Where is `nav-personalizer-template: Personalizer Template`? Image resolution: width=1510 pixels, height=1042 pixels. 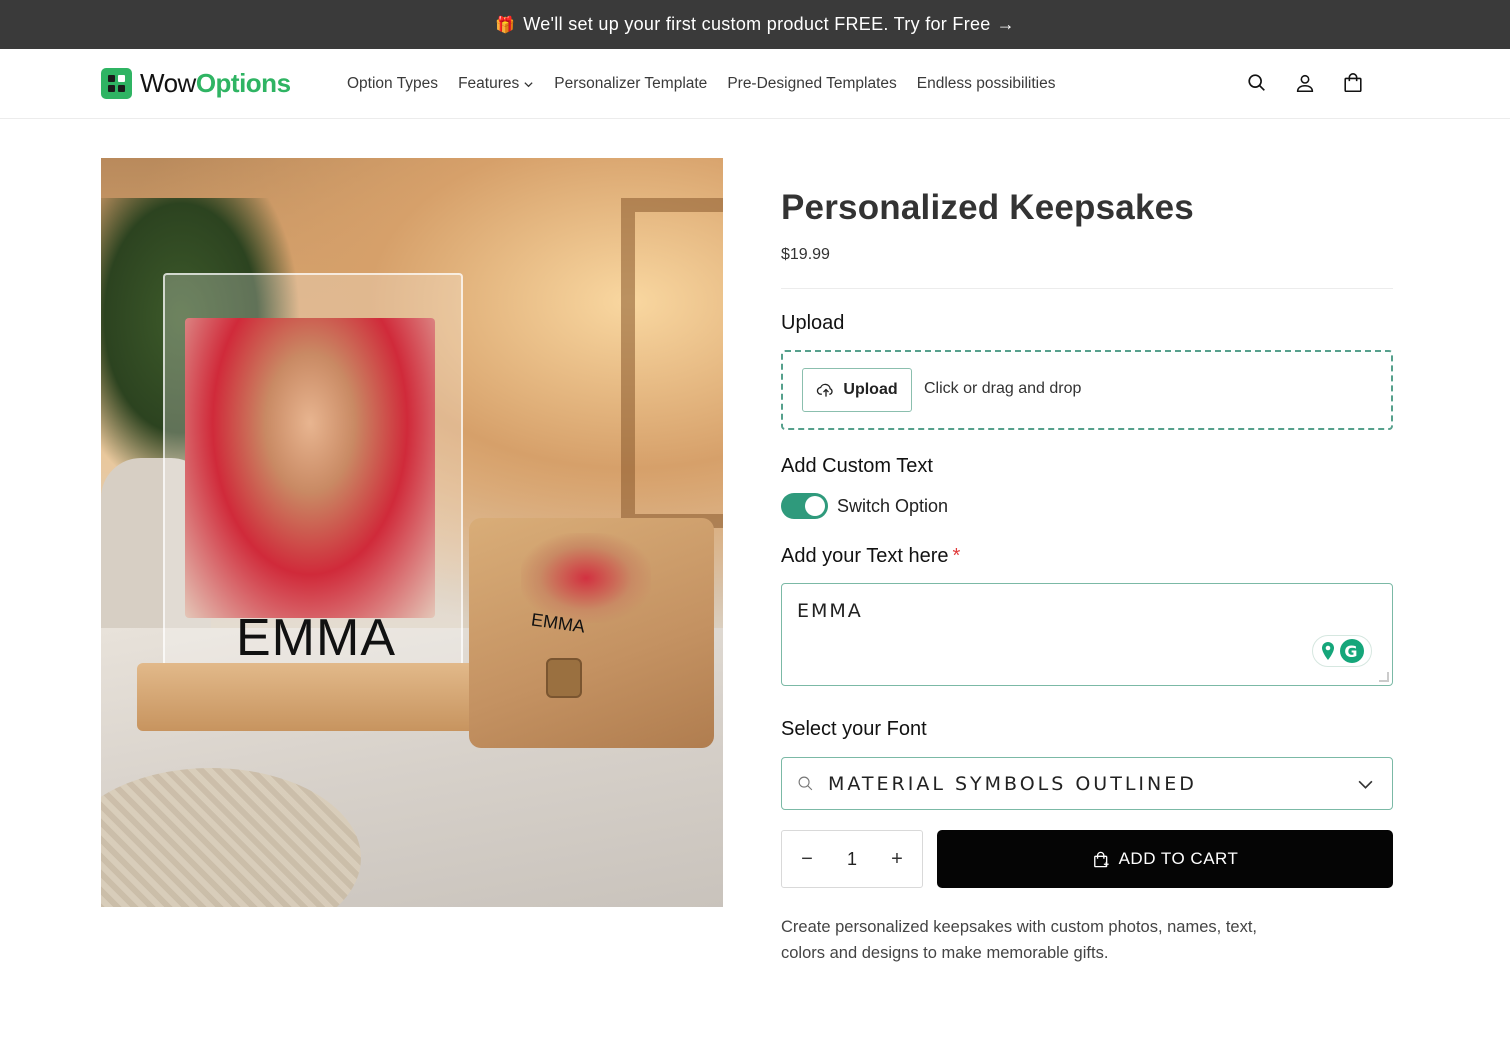 nav-personalizer-template: Personalizer Template is located at coordinates (630, 84).